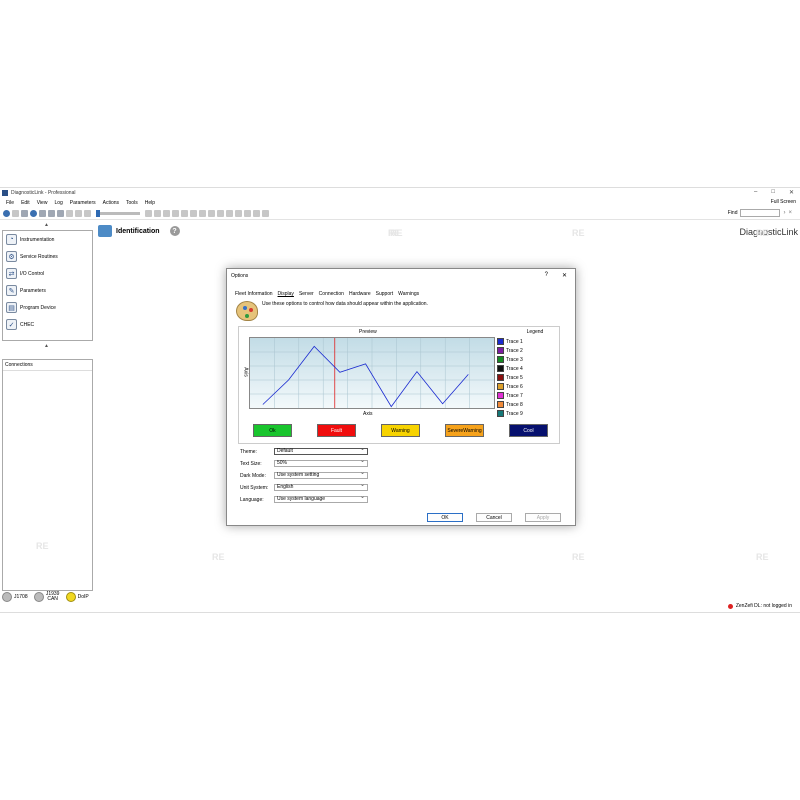 This screenshot has height=800, width=800. Describe the element at coordinates (47, 307) in the screenshot. I see `nav-item-program-device: ▤ Program Device` at that location.